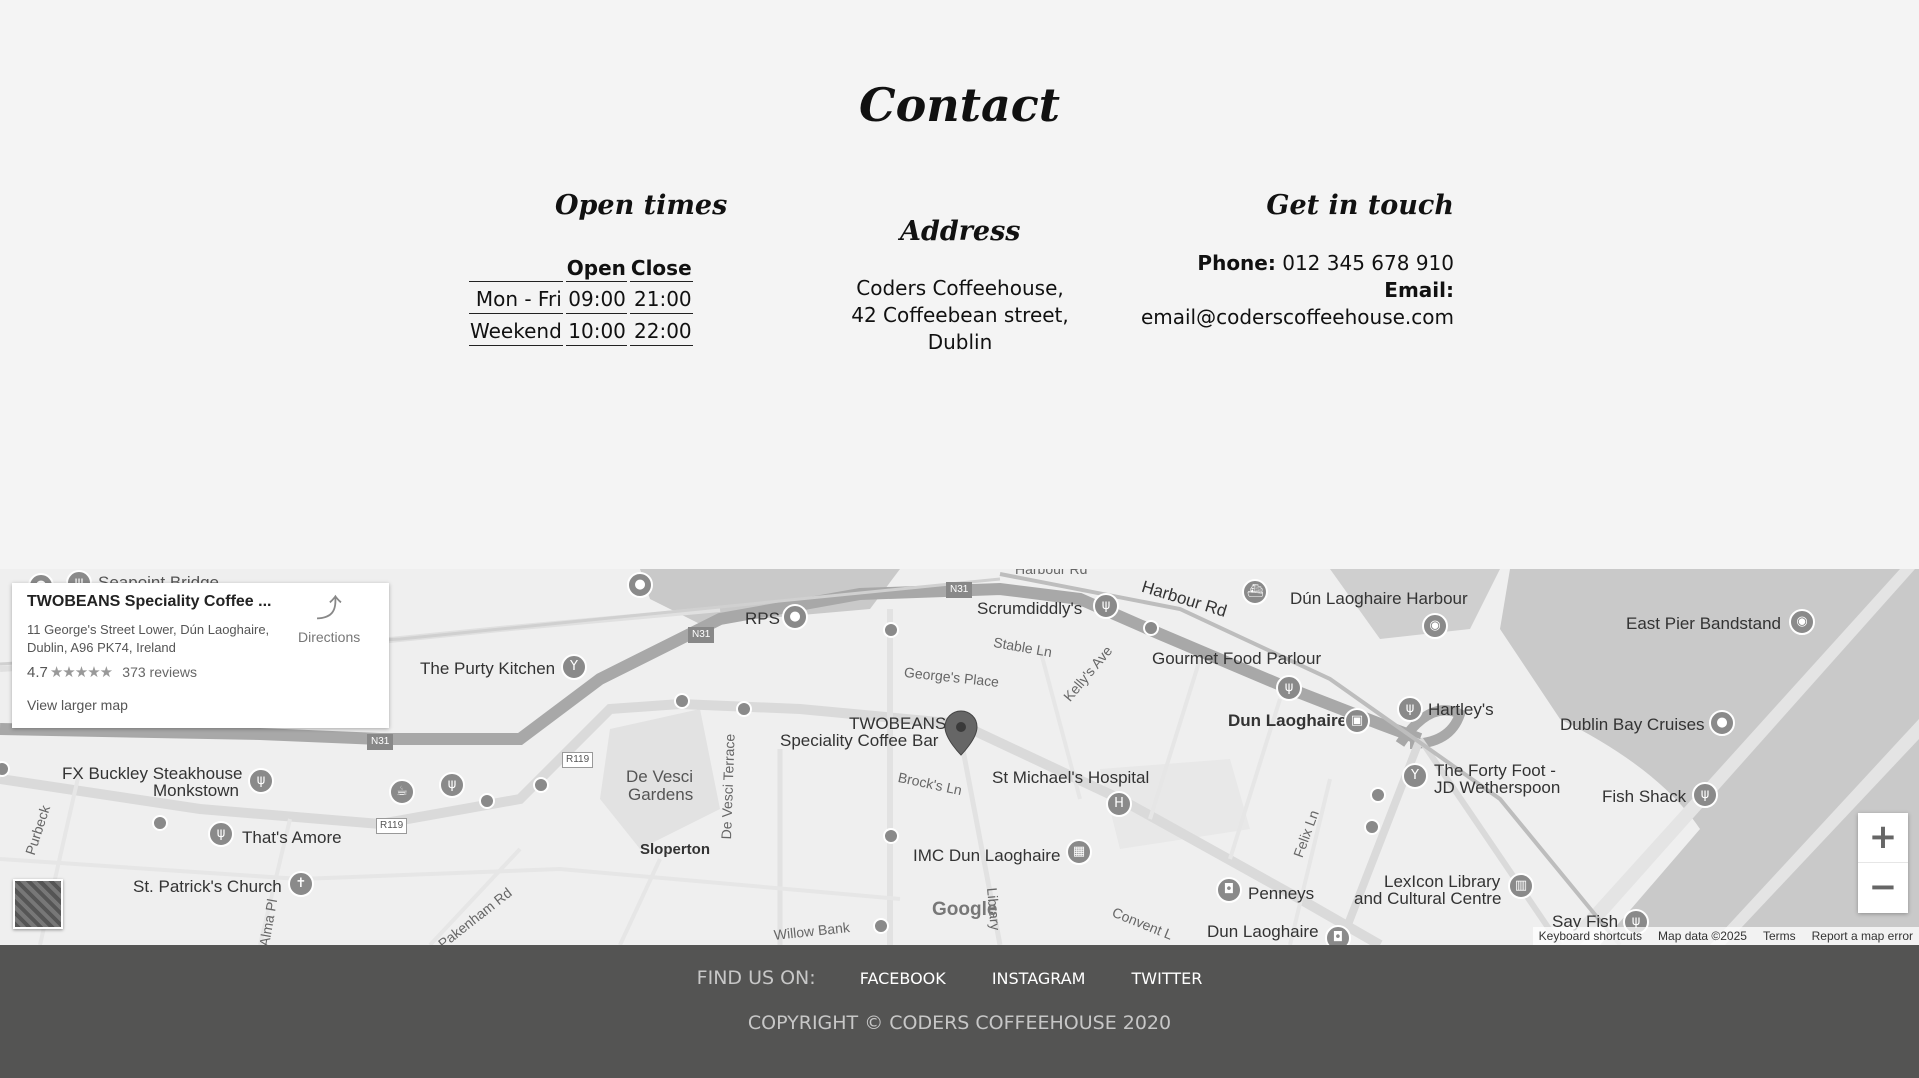 This screenshot has height=1078, width=1919. Describe the element at coordinates (1079, 852) in the screenshot. I see `building-icon: ▦` at that location.